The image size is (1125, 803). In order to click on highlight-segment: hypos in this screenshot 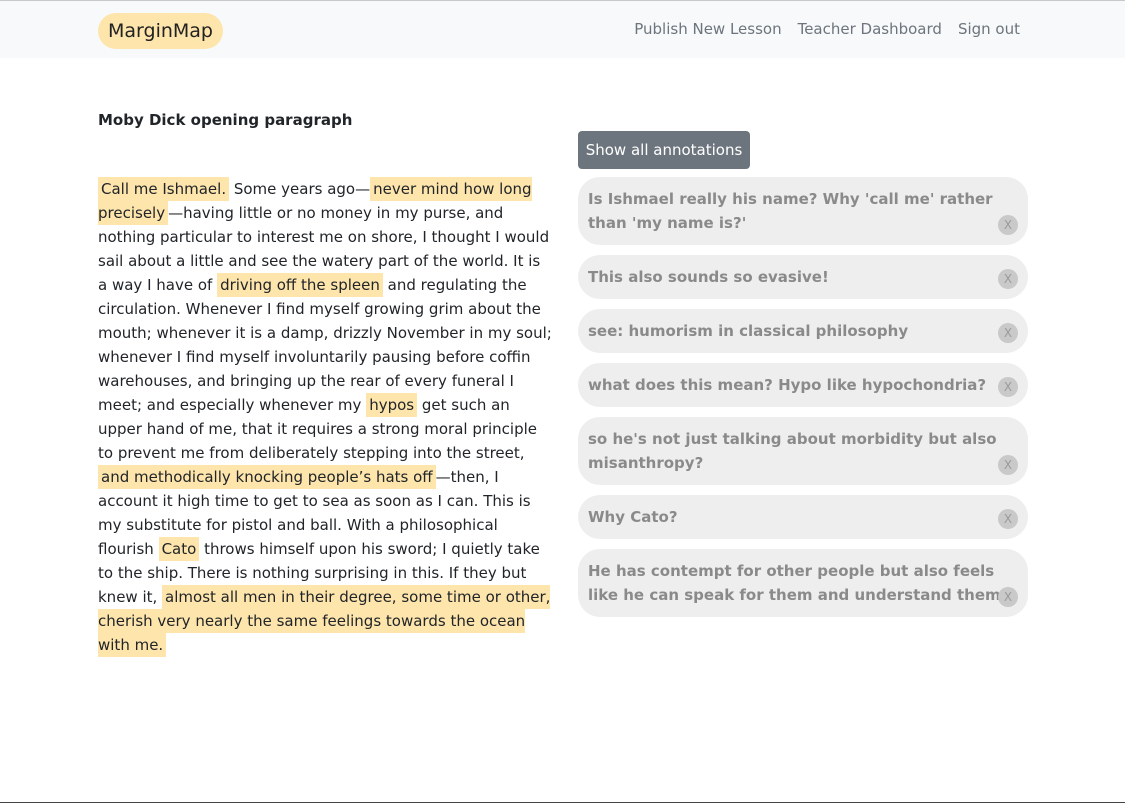, I will do `click(392, 405)`.